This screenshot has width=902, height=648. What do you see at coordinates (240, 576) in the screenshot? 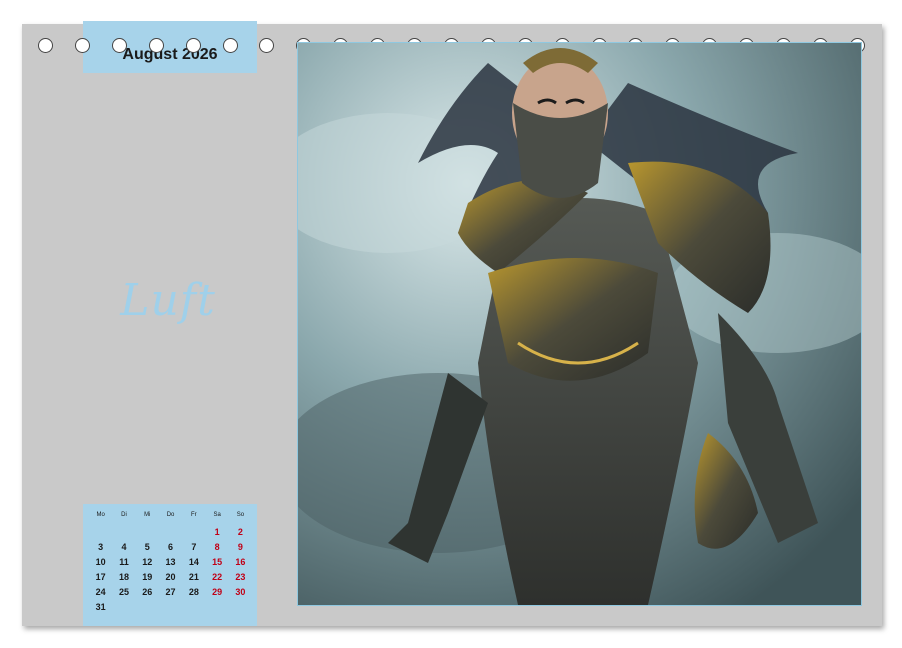
I see `day-cell-weekend: 23` at bounding box center [240, 576].